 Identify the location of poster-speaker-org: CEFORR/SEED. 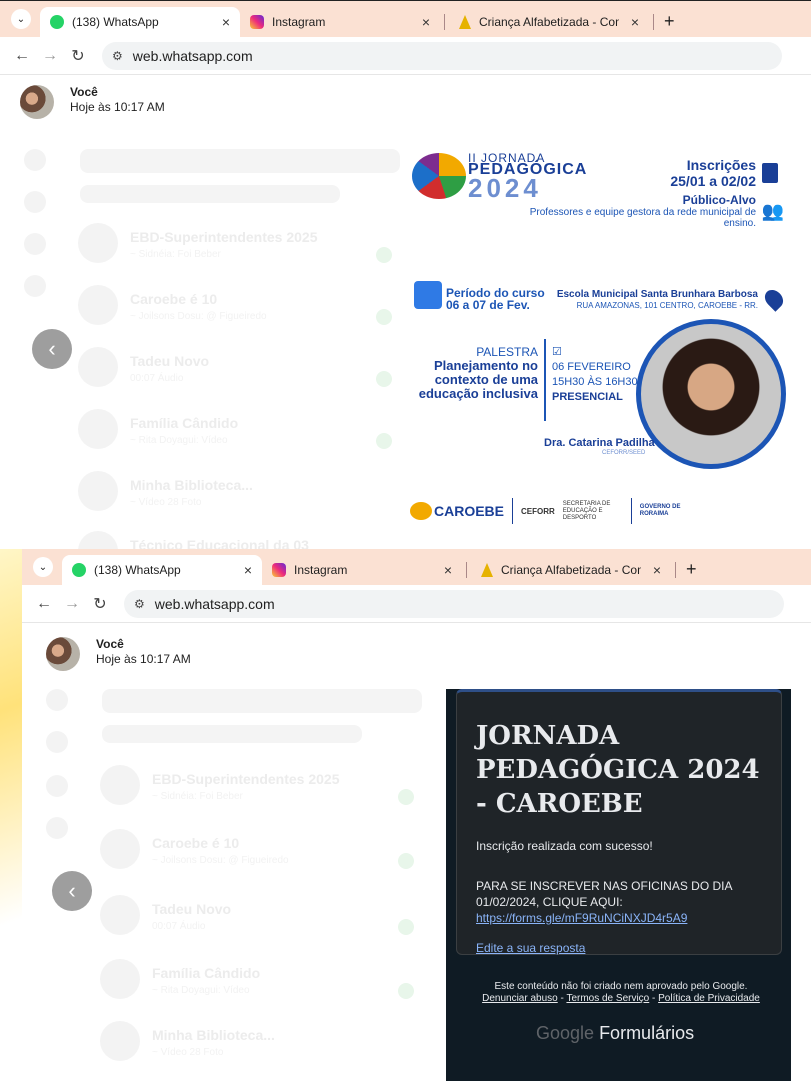
(624, 453).